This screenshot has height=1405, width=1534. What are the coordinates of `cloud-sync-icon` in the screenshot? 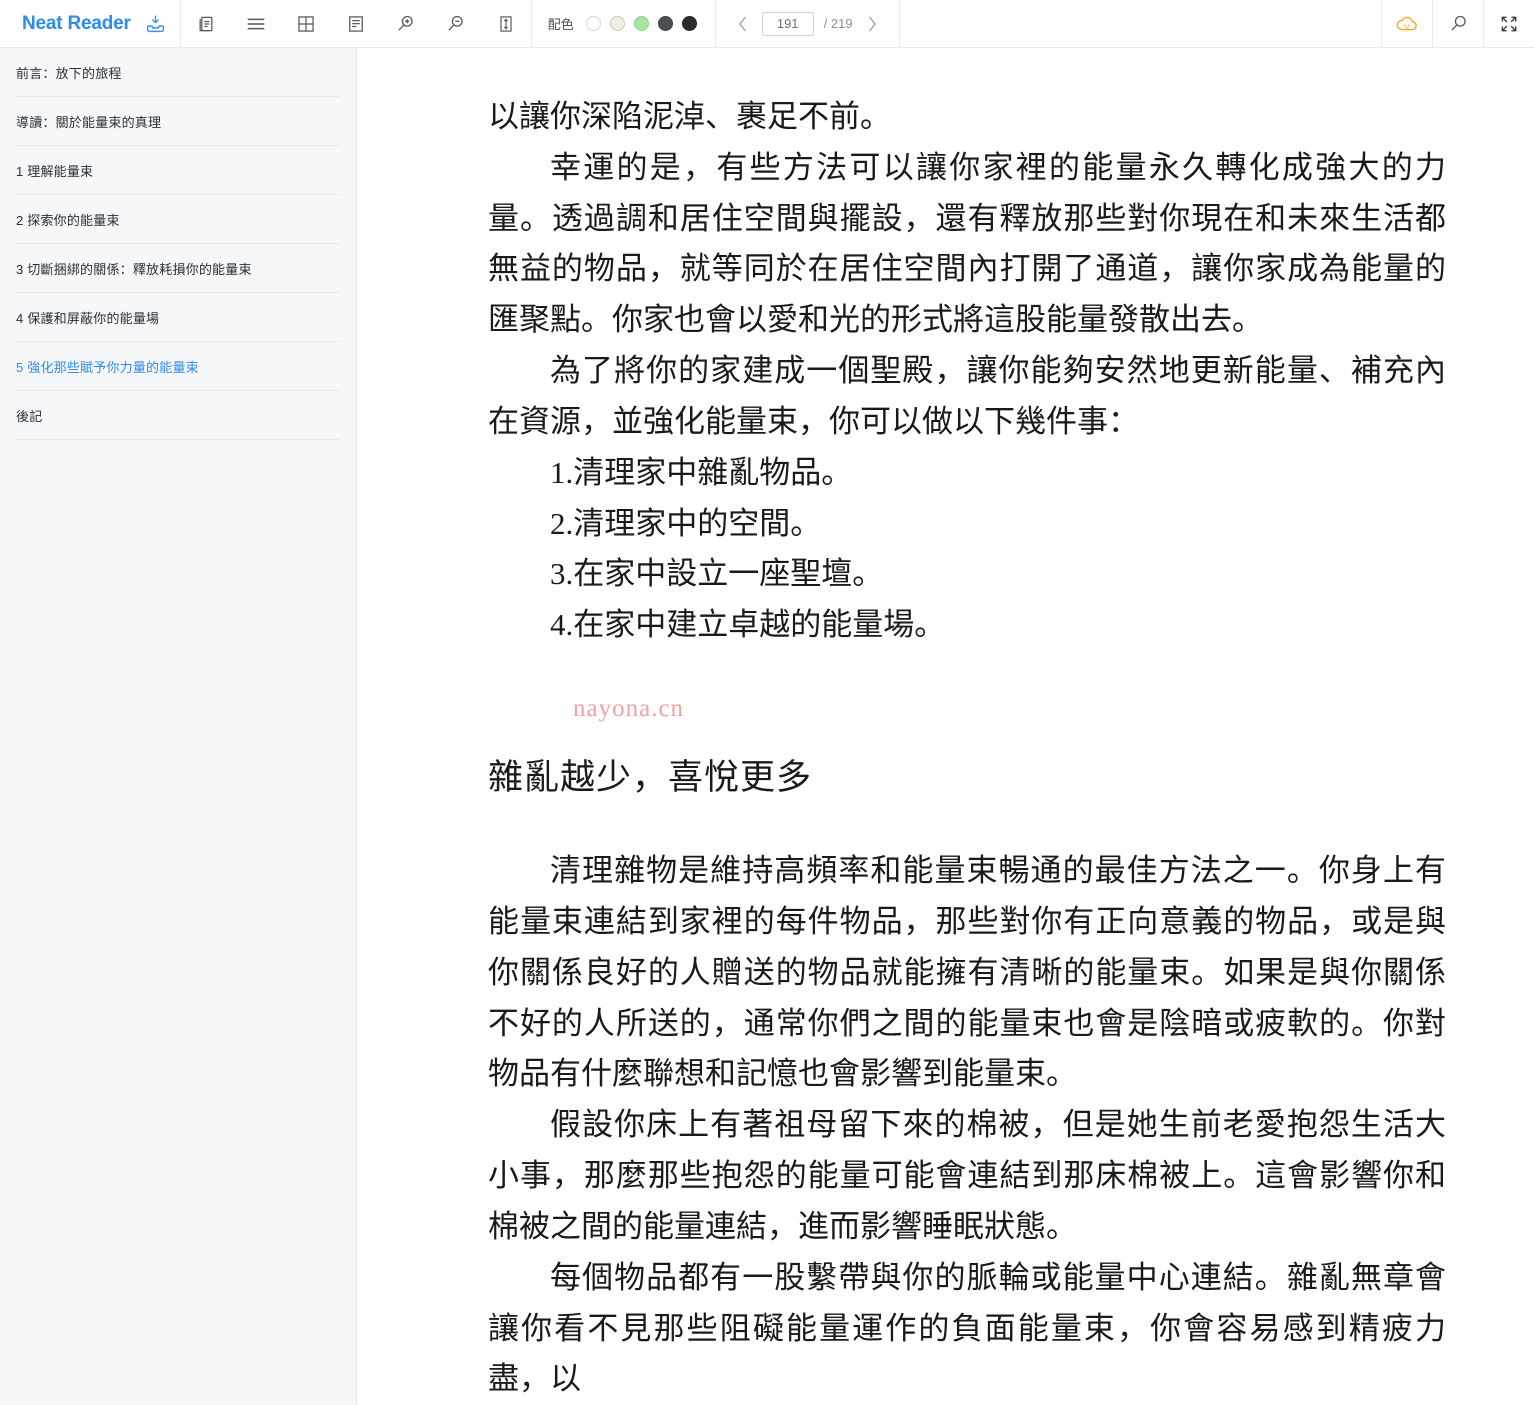 It's located at (1407, 23).